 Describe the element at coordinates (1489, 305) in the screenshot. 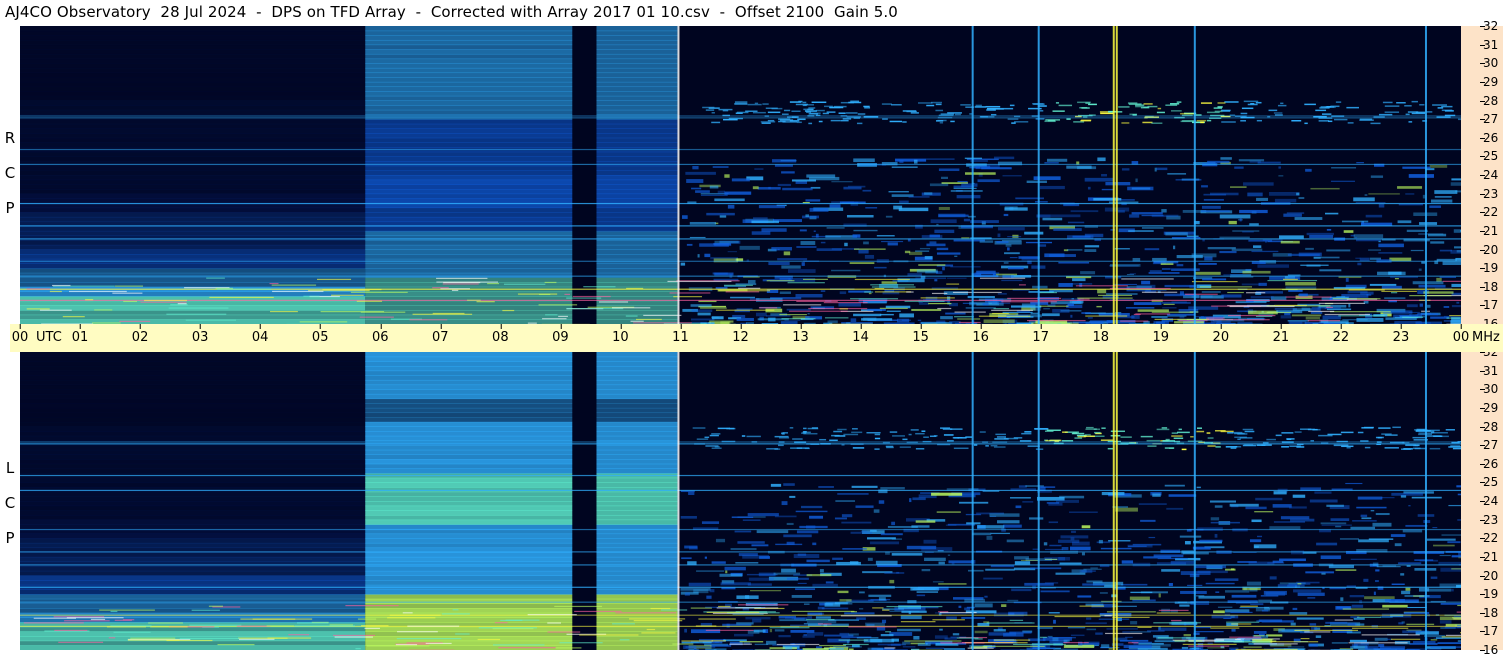

I see `freq-tick-label: 17` at that location.